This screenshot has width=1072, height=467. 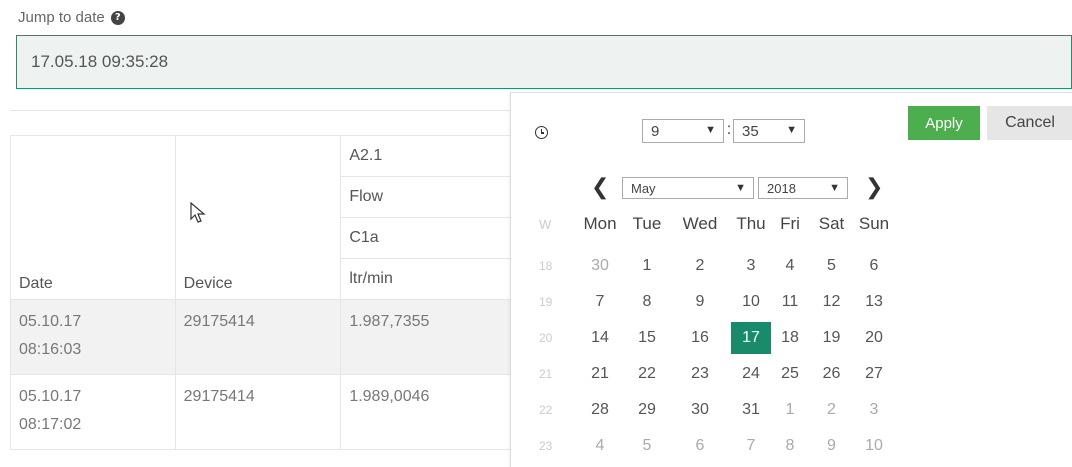 I want to click on jump-to-date-label: Jump to date ?, so click(x=71, y=17).